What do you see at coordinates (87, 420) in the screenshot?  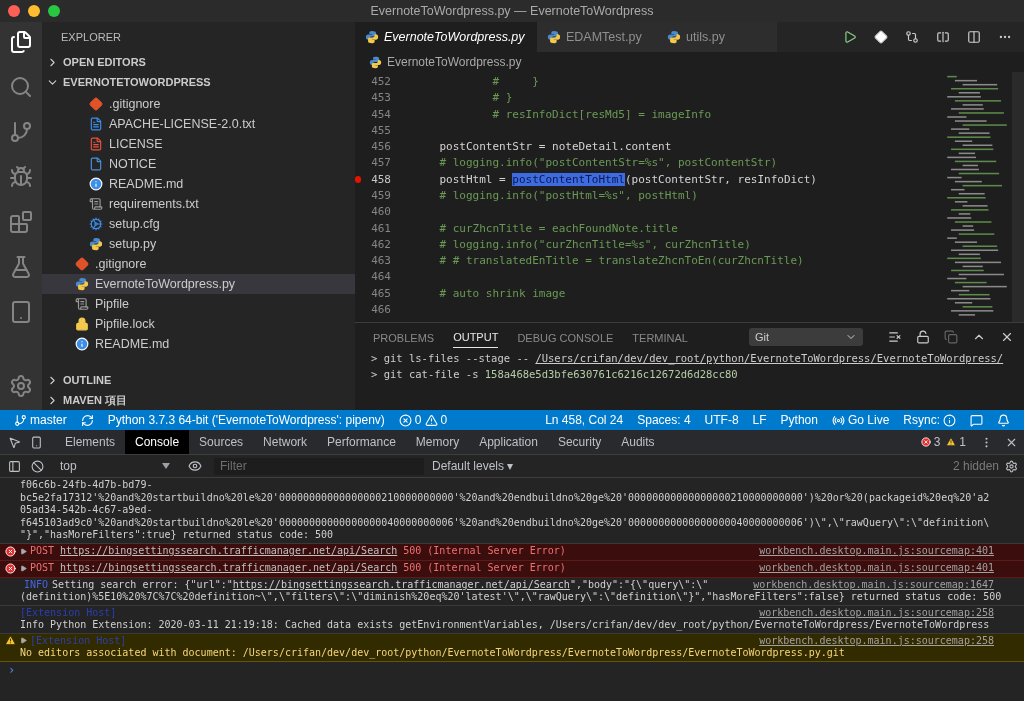 I see `sync-icon` at bounding box center [87, 420].